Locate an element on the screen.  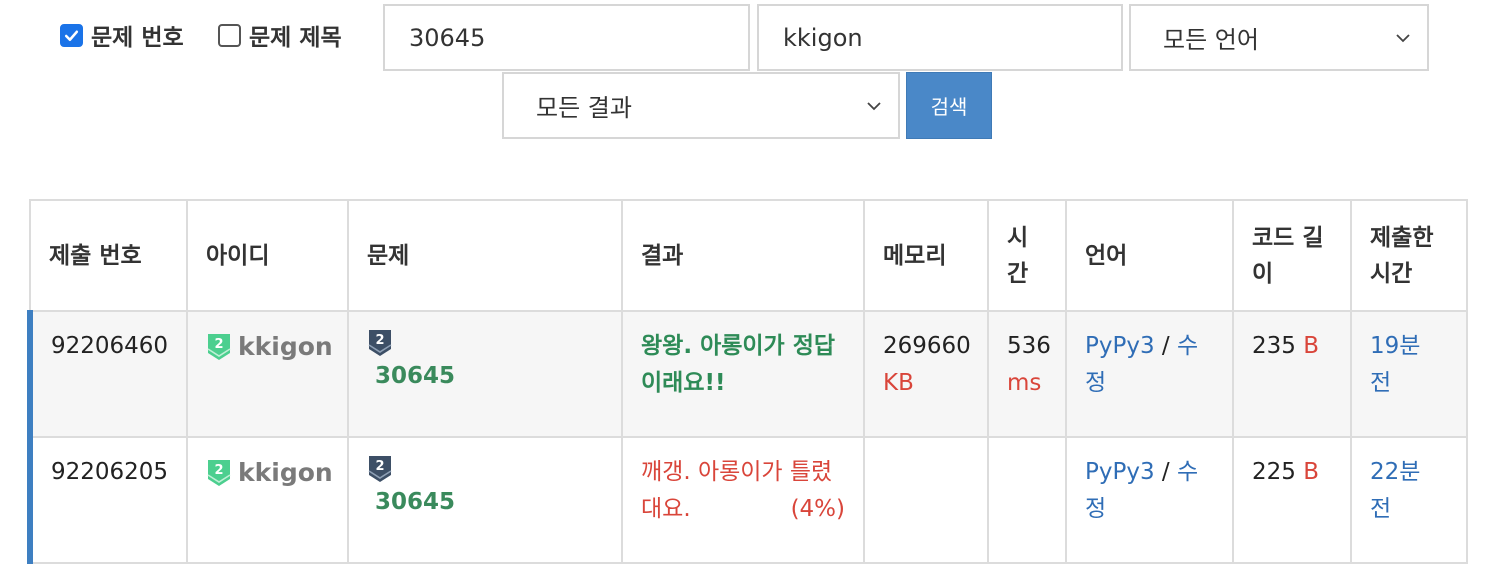
time-cell: 536 ms is located at coordinates (1027, 374).